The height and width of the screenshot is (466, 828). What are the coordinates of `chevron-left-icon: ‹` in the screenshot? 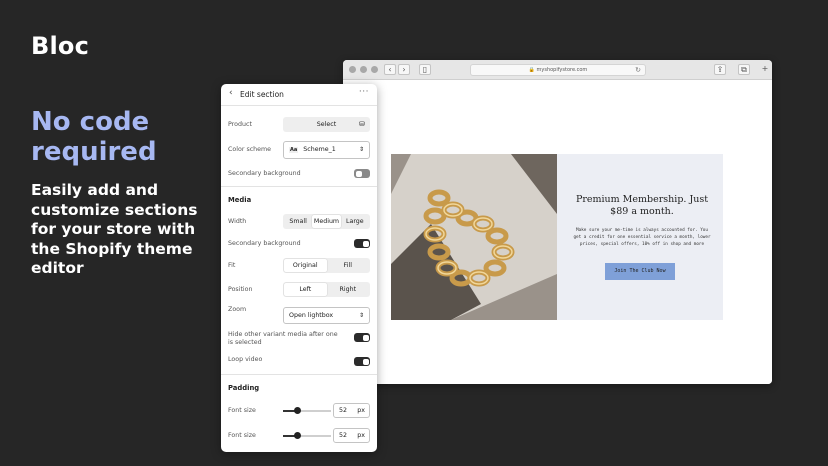 It's located at (231, 93).